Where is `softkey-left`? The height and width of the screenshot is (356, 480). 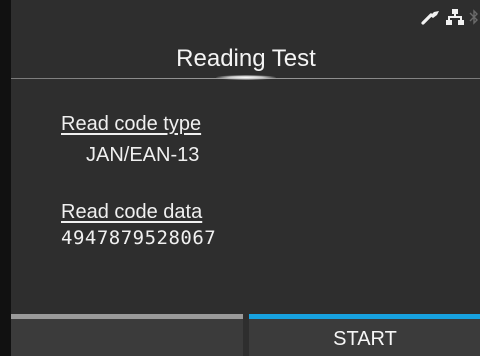
softkey-left is located at coordinates (127, 335).